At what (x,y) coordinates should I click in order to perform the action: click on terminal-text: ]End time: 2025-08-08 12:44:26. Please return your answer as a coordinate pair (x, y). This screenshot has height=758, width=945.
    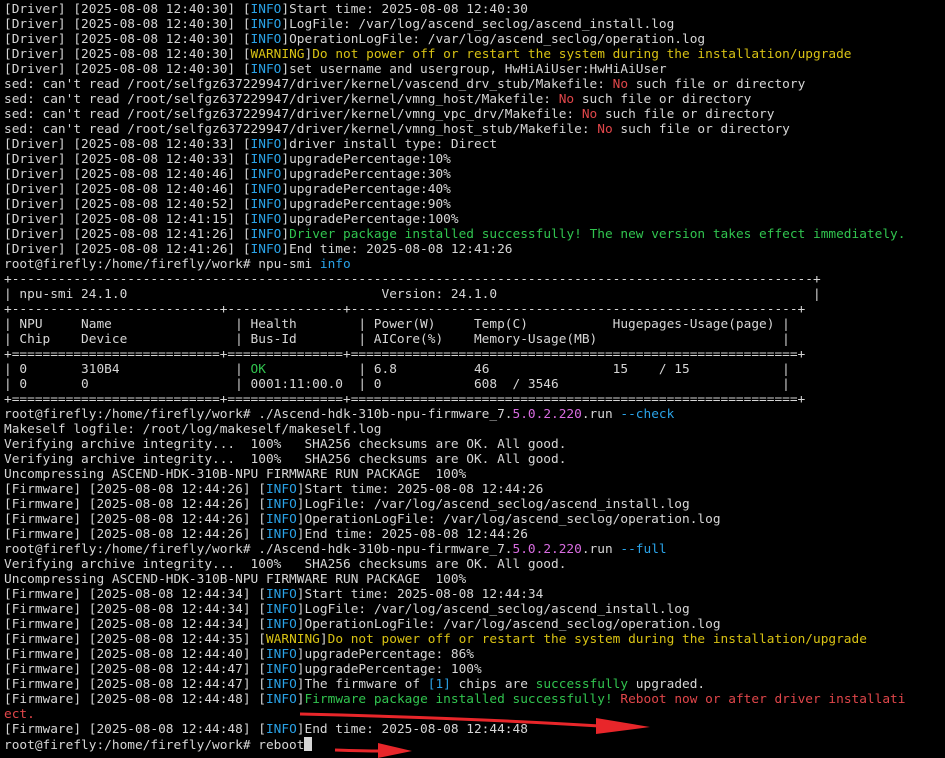
    Looking at the image, I should click on (412, 534).